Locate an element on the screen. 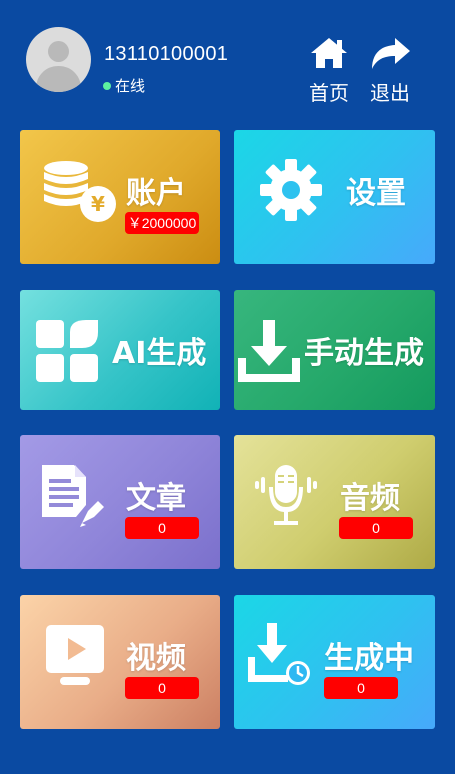  avatar is located at coordinates (58, 59).